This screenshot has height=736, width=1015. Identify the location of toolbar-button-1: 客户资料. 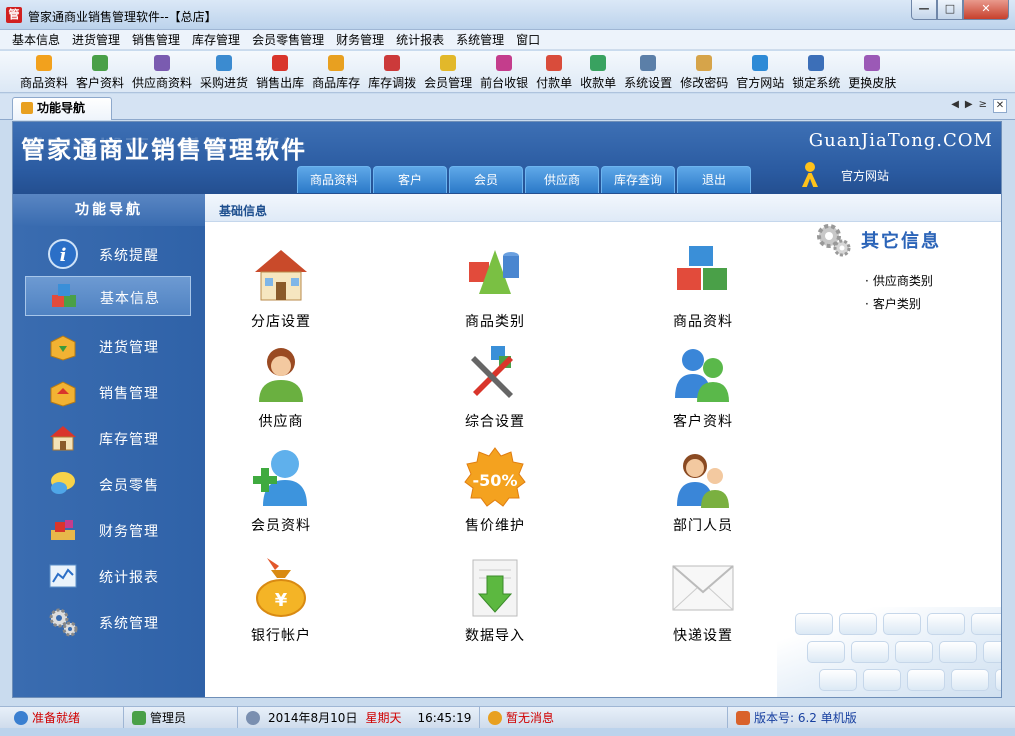
(100, 72).